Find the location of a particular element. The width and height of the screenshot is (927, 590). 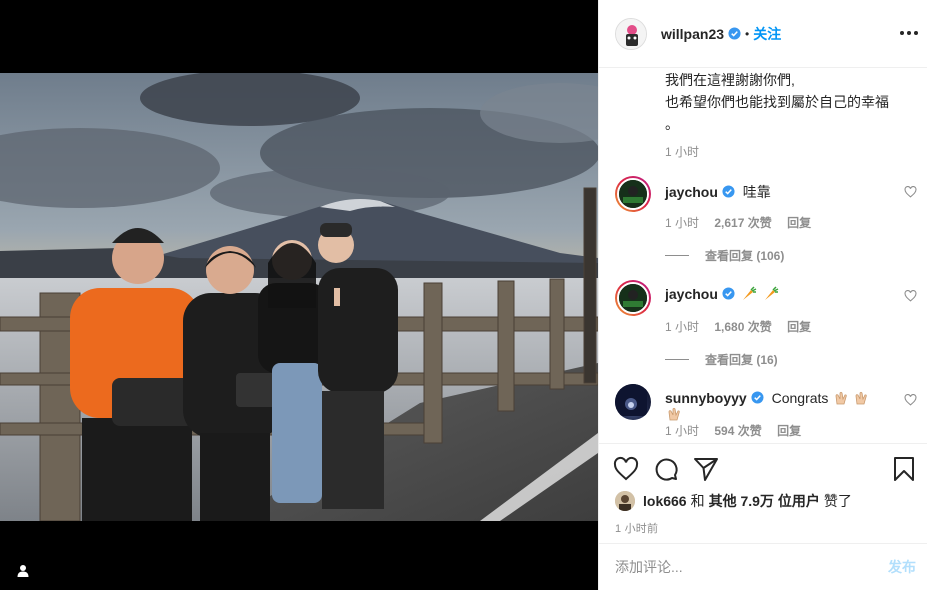

post-header: willpan23 • 关注 is located at coordinates (763, 34).